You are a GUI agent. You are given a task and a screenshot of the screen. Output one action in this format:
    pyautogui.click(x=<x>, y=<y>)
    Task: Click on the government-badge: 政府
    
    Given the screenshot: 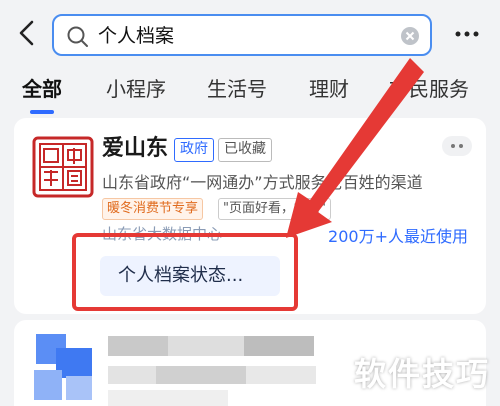 What is the action you would take?
    pyautogui.click(x=194, y=150)
    